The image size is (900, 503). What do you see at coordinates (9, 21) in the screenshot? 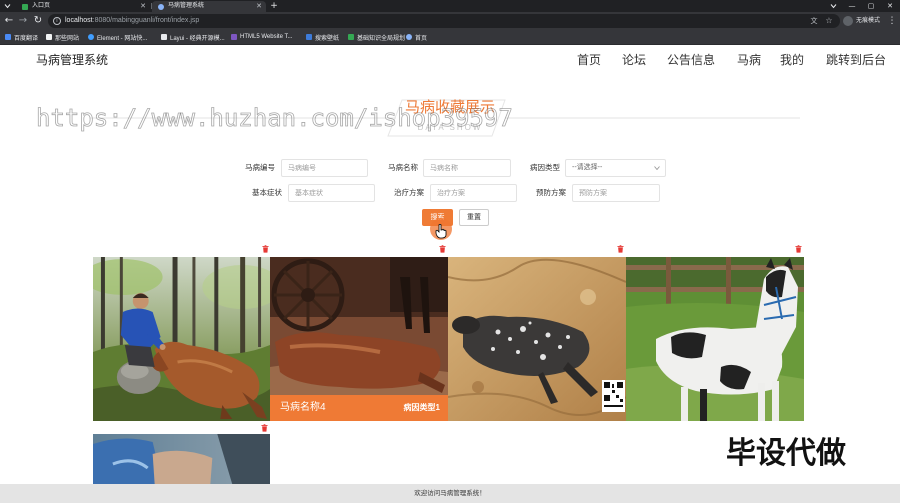
I see `back-icon: ←` at bounding box center [9, 21].